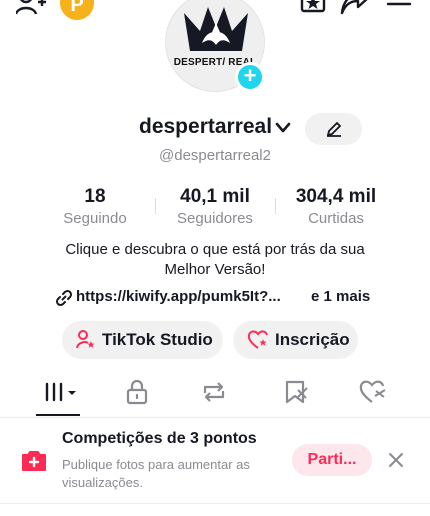 The width and height of the screenshot is (430, 516). I want to click on tab-private, so click(137, 394).